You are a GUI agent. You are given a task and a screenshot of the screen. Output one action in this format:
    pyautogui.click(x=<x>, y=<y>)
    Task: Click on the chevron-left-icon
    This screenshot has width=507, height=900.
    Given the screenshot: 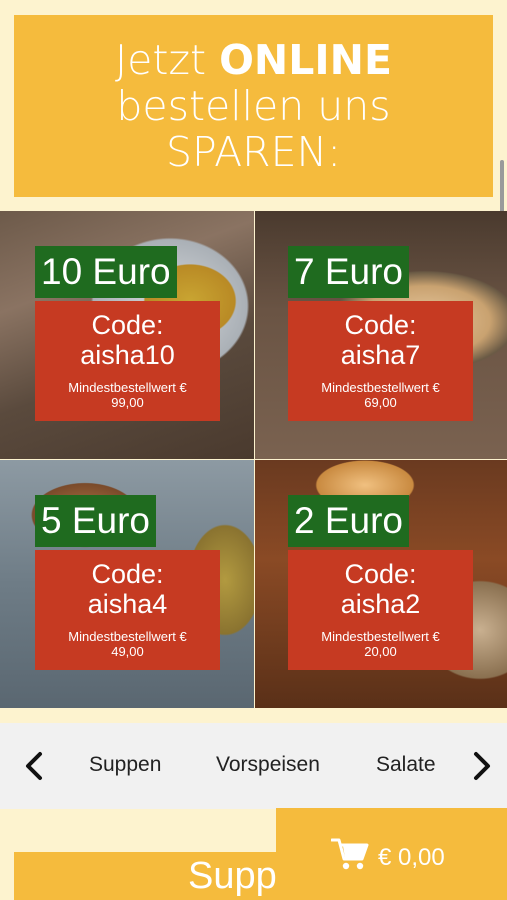 What is the action you would take?
    pyautogui.click(x=35, y=766)
    